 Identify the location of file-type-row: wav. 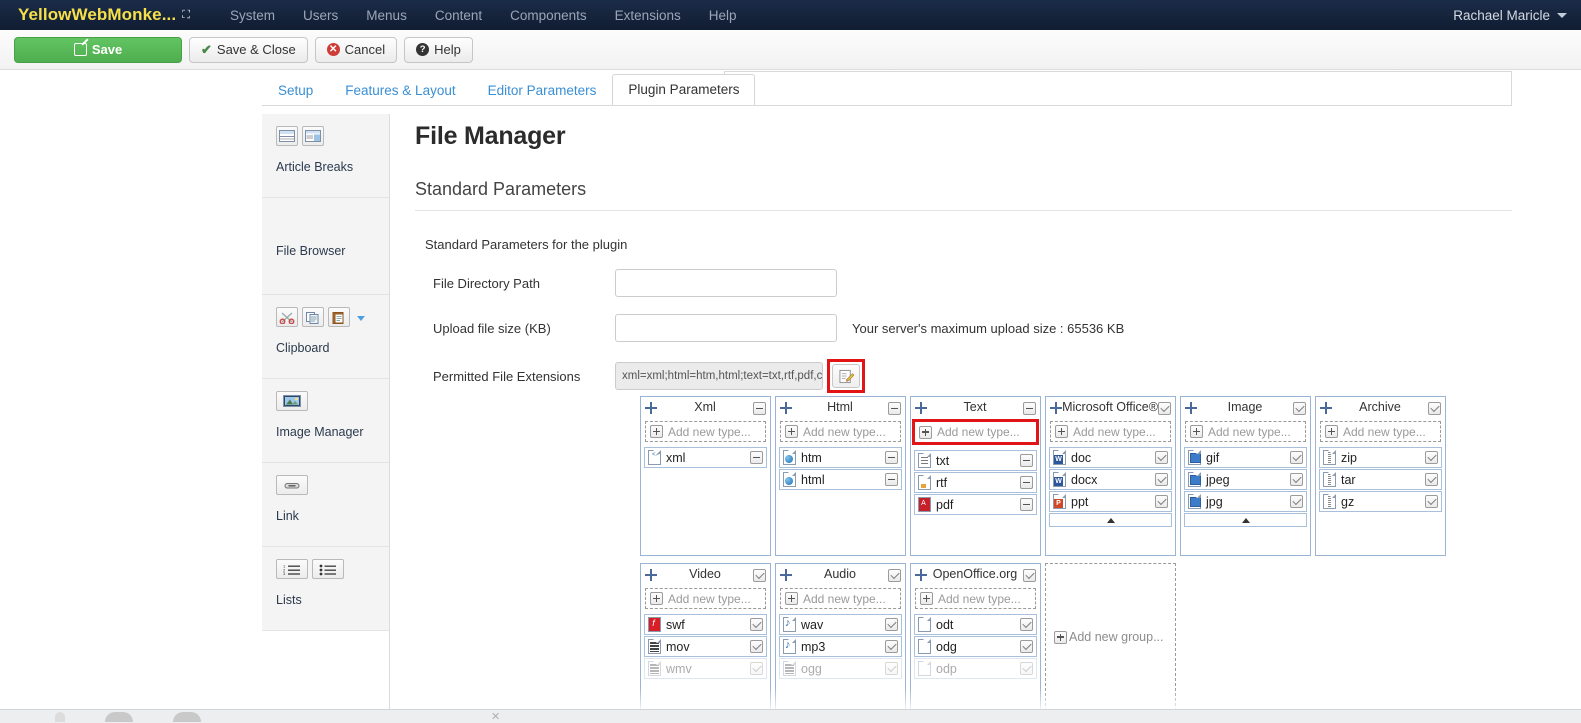
(840, 624).